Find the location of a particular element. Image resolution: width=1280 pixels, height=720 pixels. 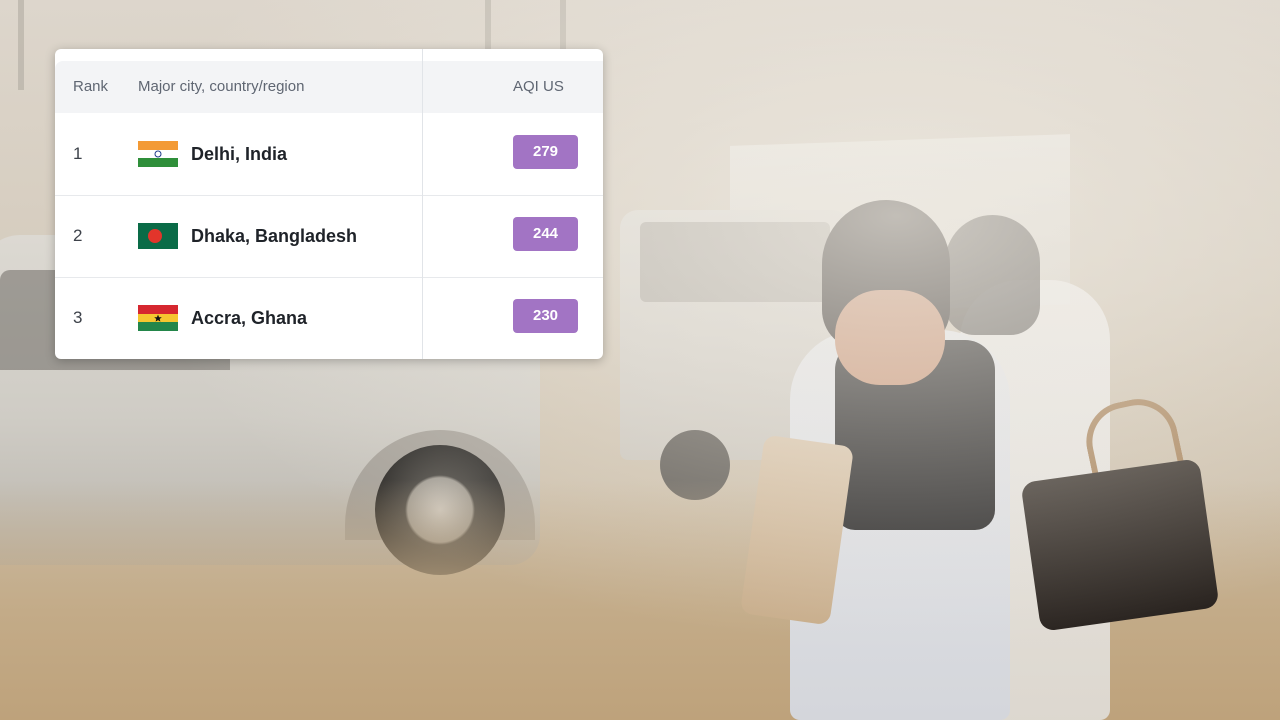

rank-value: 2 is located at coordinates (78, 235).